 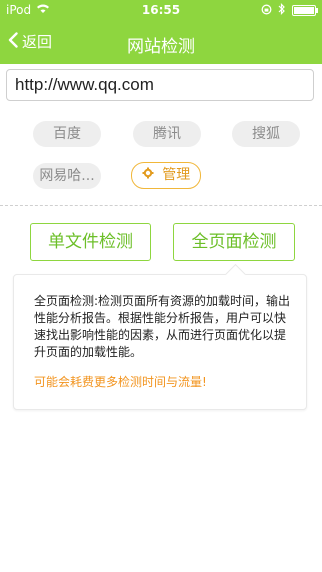 I want to click on status-bar: iPod 16:55, so click(x=161, y=10).